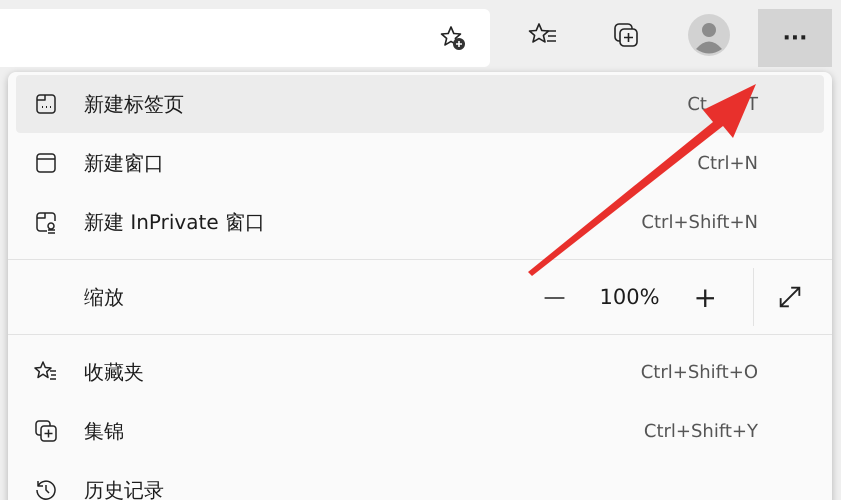 The width and height of the screenshot is (841, 500). I want to click on private-icon, so click(46, 222).